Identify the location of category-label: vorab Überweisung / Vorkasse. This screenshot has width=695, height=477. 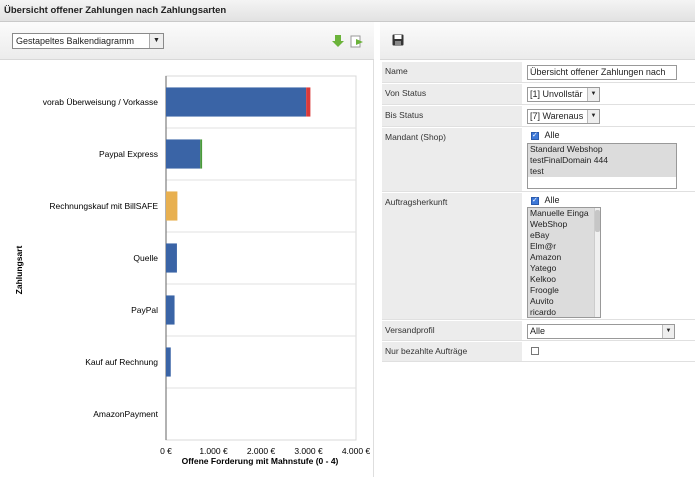
(101, 102).